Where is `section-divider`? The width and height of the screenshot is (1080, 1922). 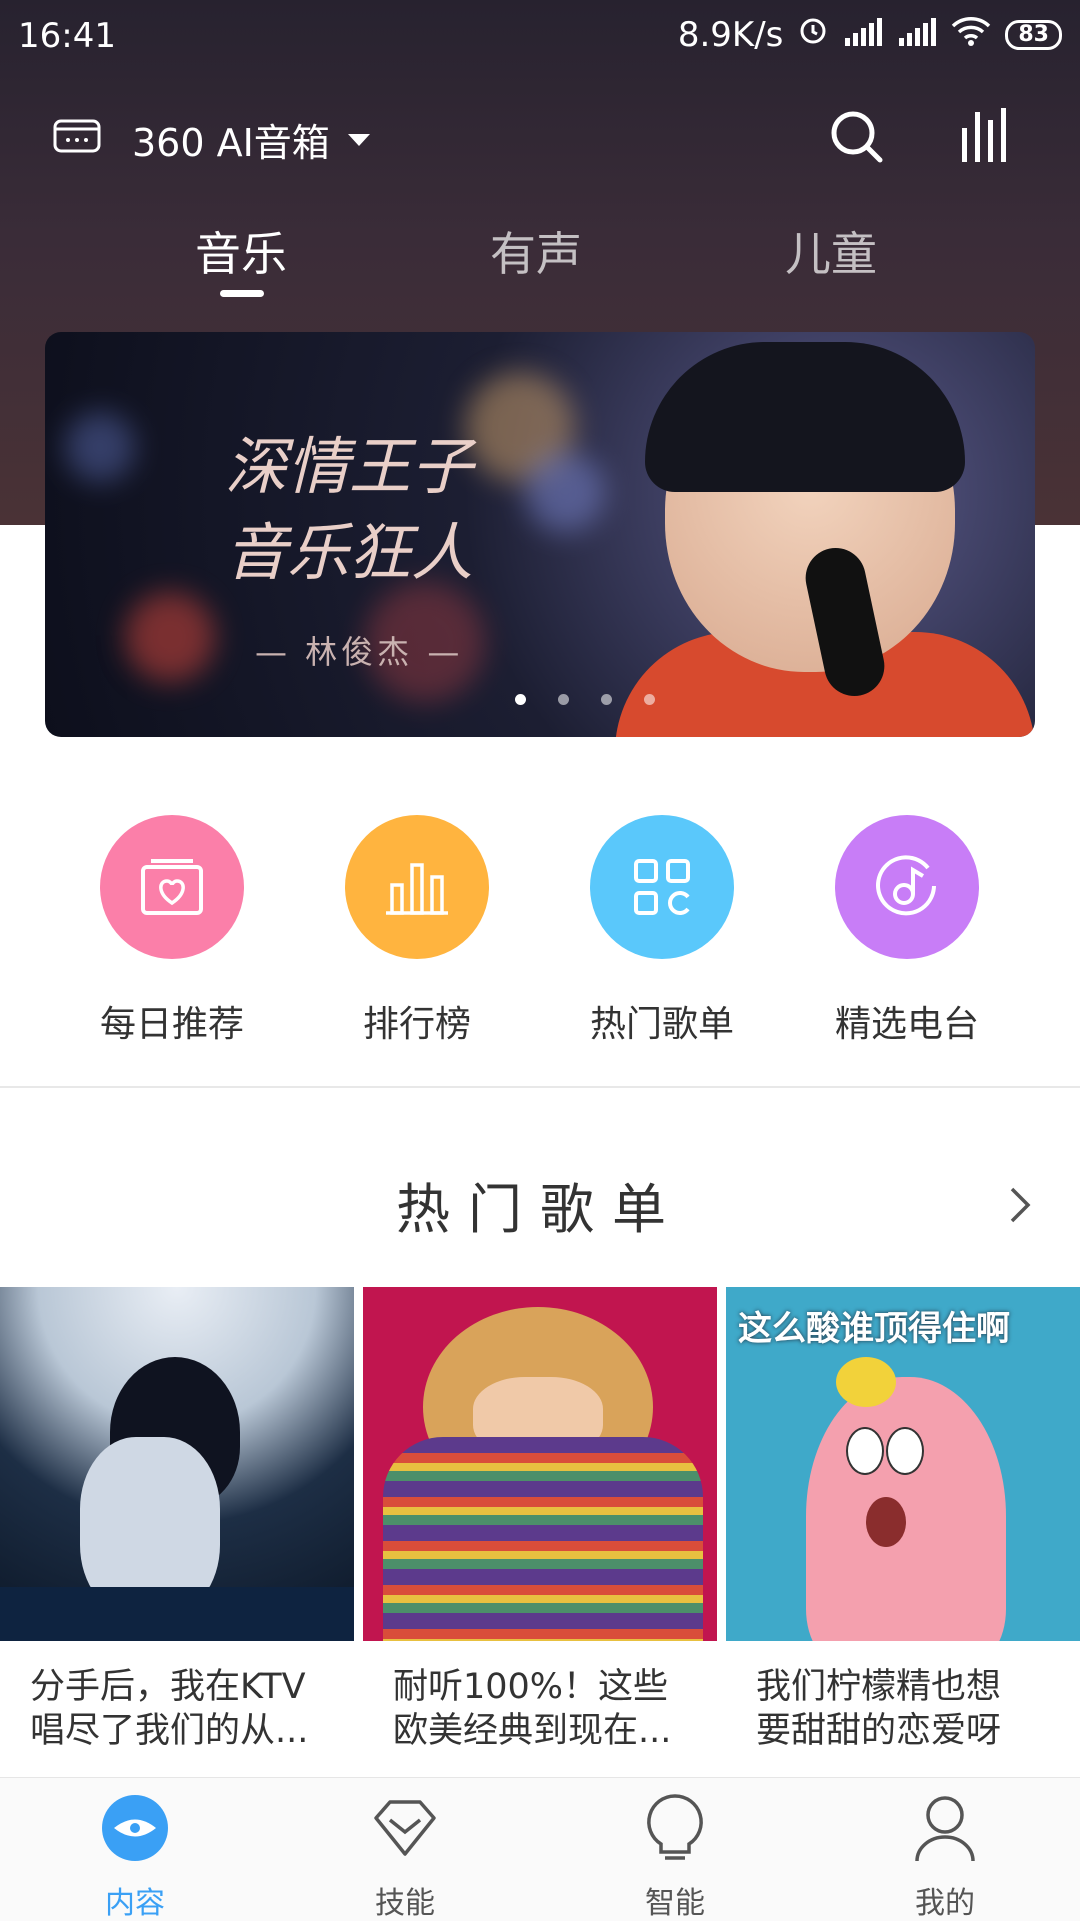
section-divider is located at coordinates (540, 1087).